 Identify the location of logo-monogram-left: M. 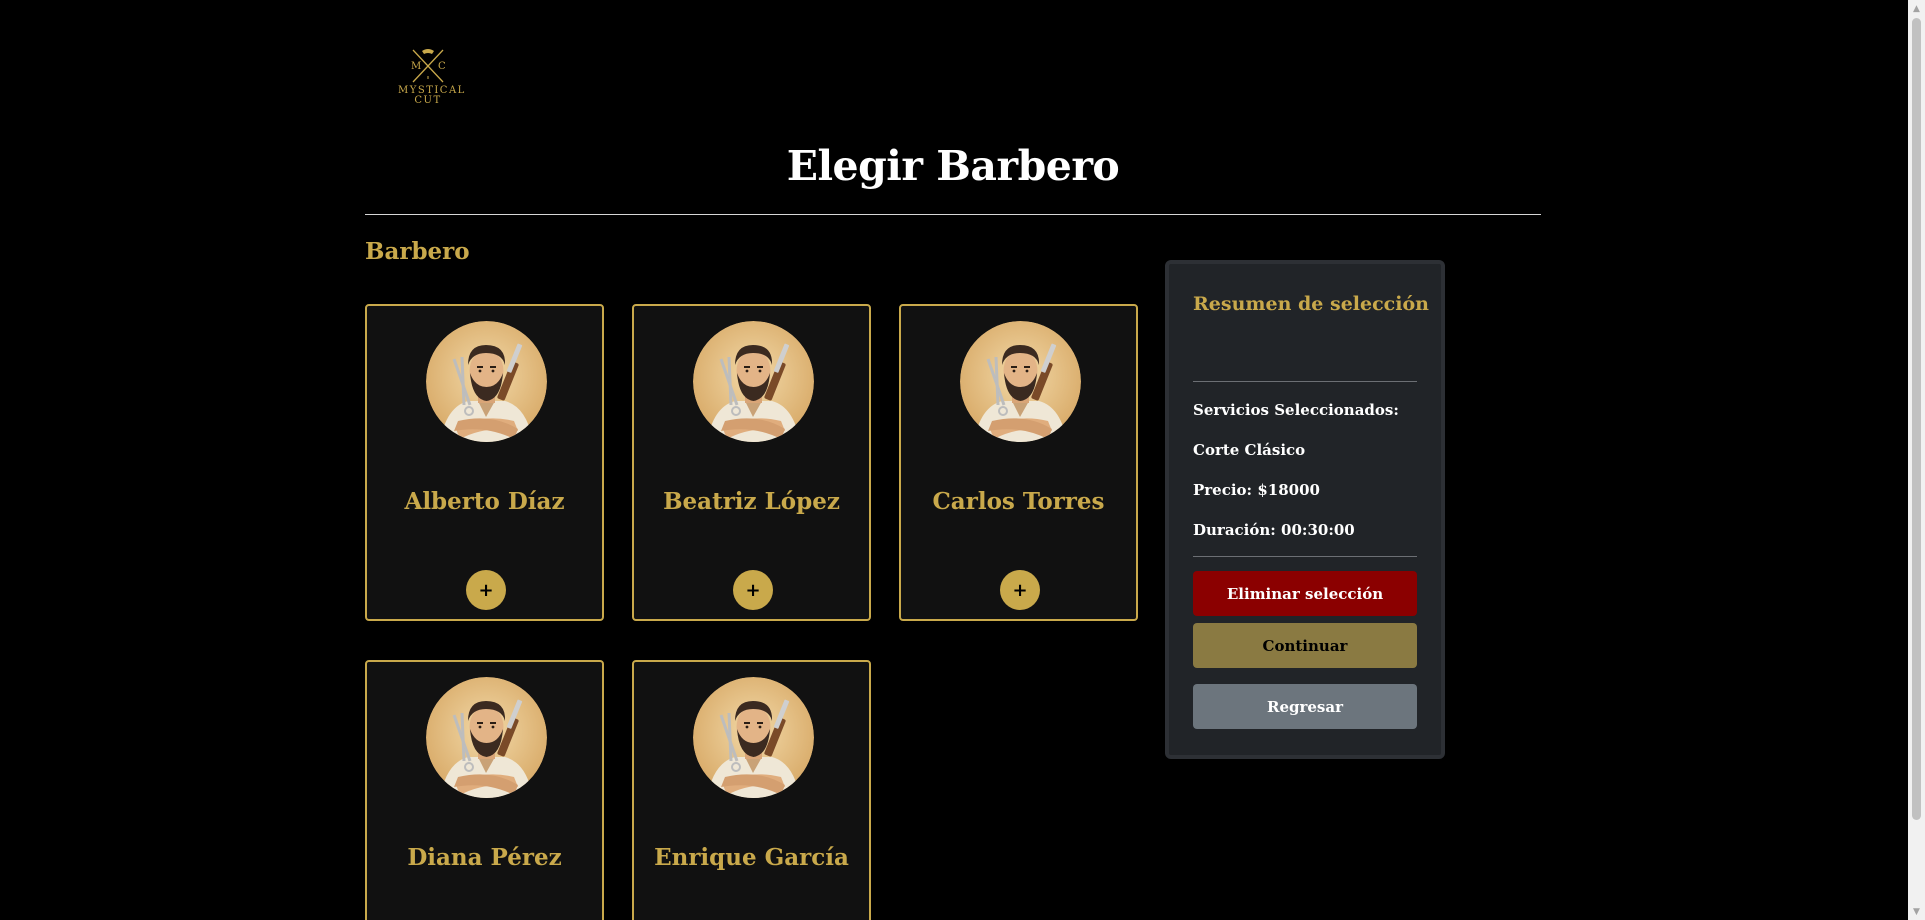
(416, 66).